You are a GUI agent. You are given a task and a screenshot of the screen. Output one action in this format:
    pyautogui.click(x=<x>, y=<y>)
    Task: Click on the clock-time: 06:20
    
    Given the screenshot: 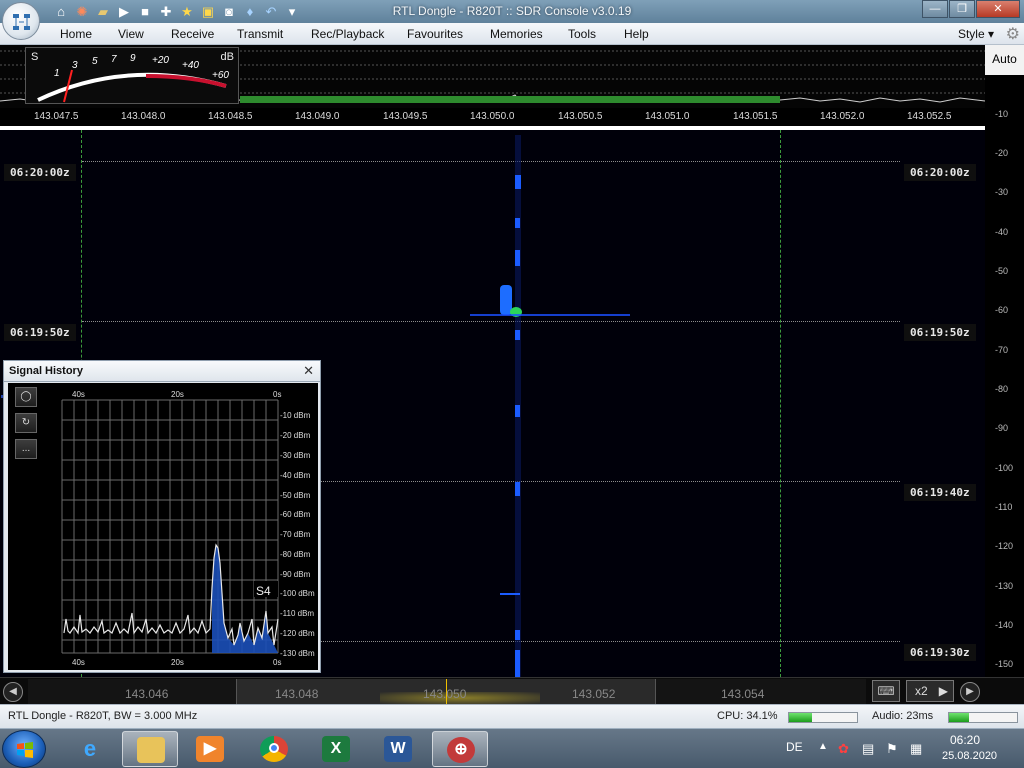 What is the action you would take?
    pyautogui.click(x=965, y=740)
    